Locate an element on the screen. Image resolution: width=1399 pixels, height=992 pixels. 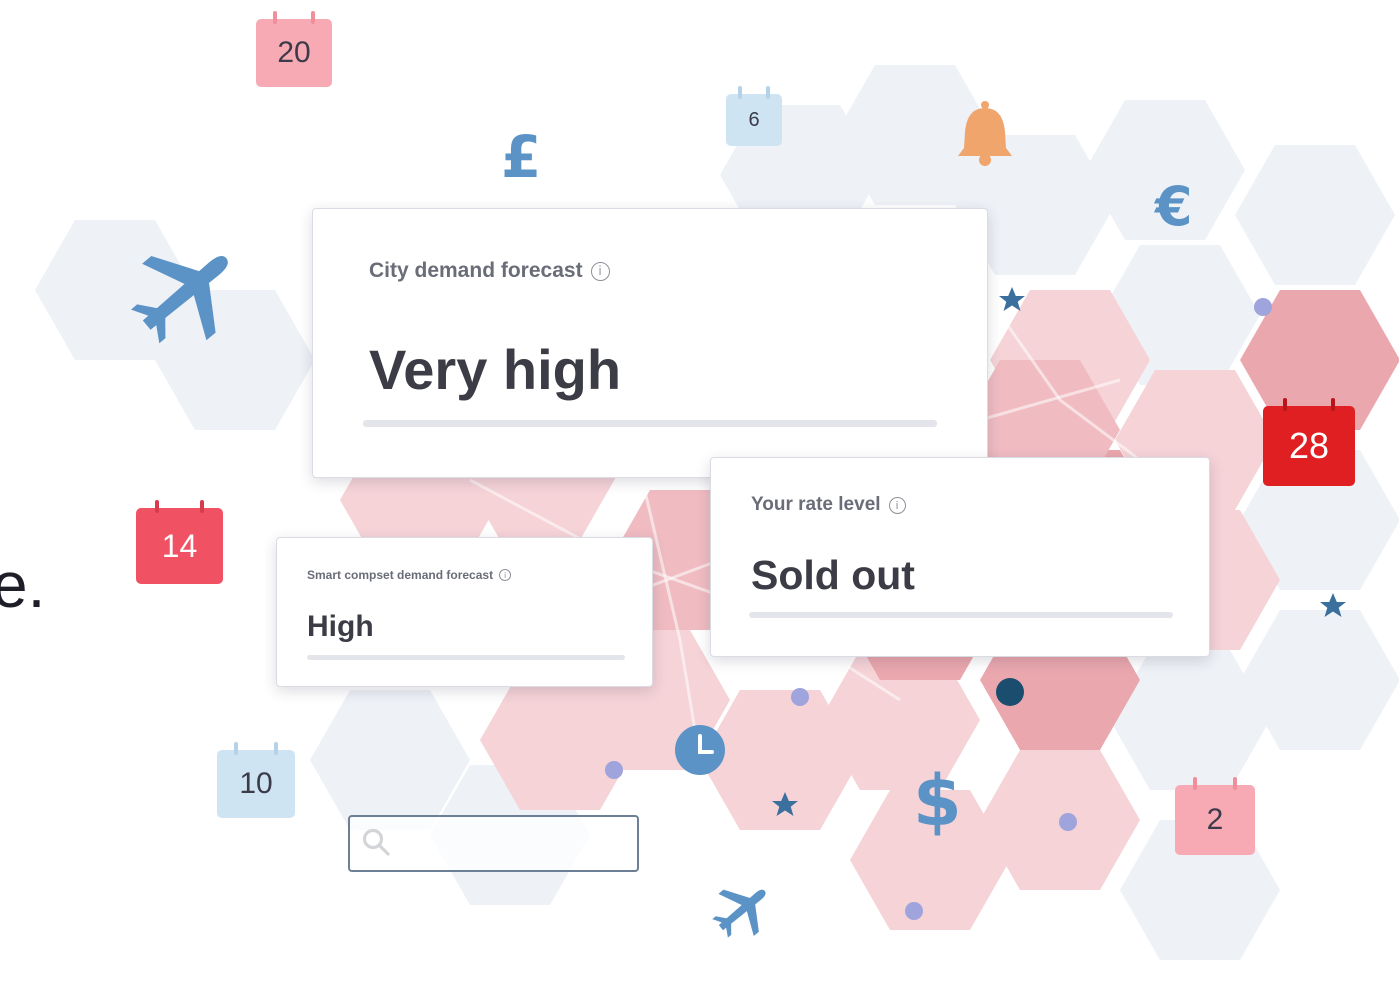
rate-level-bar is located at coordinates (961, 615).